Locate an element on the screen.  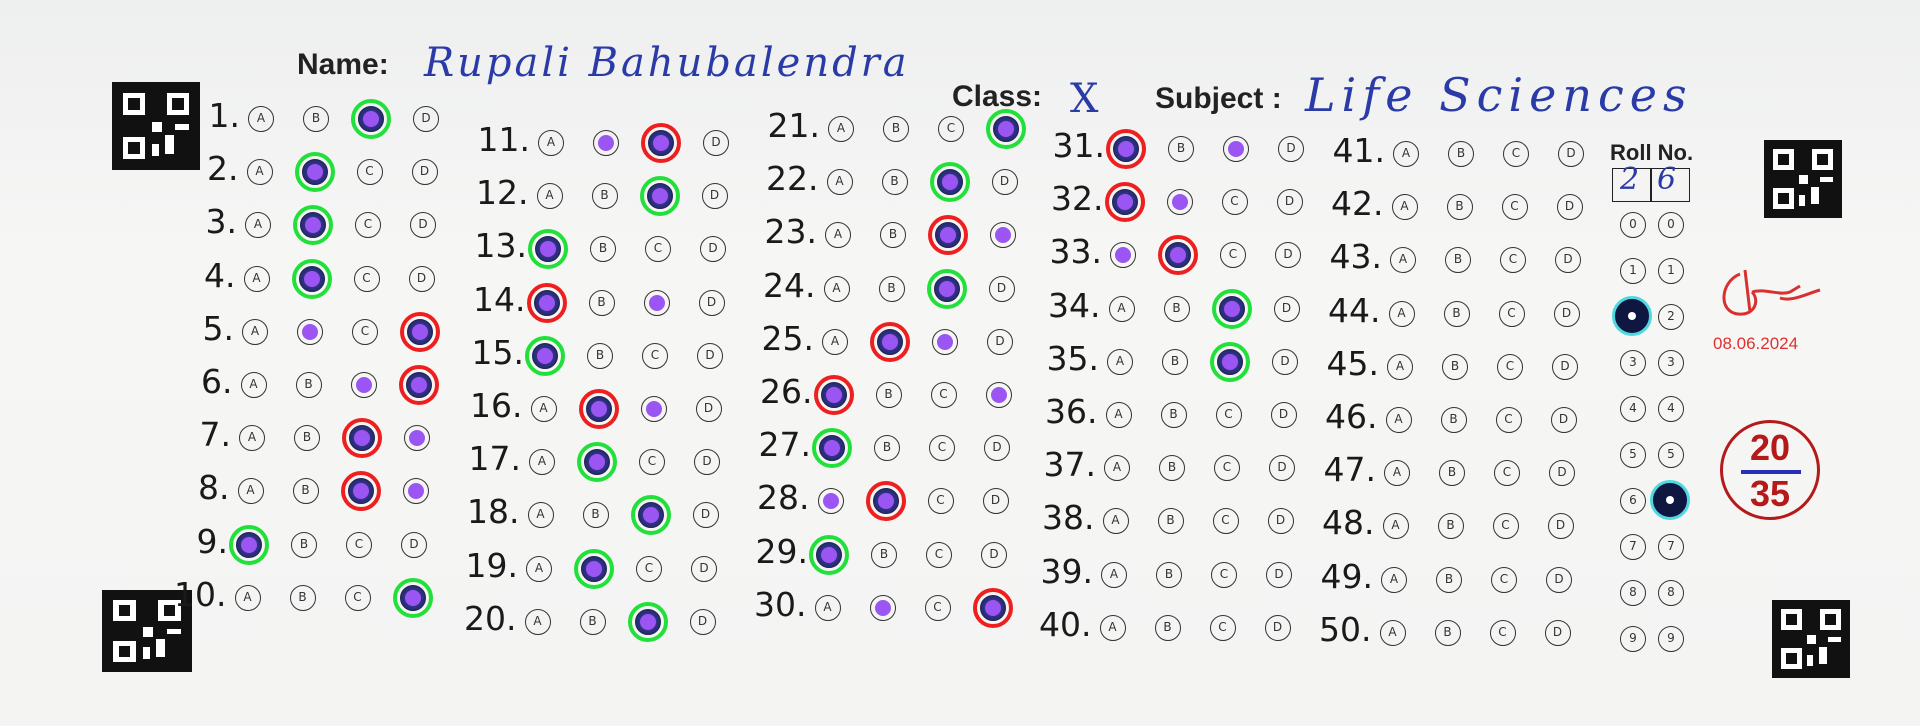
answer-bubble-q28-c: C is located at coordinates (940, 501).